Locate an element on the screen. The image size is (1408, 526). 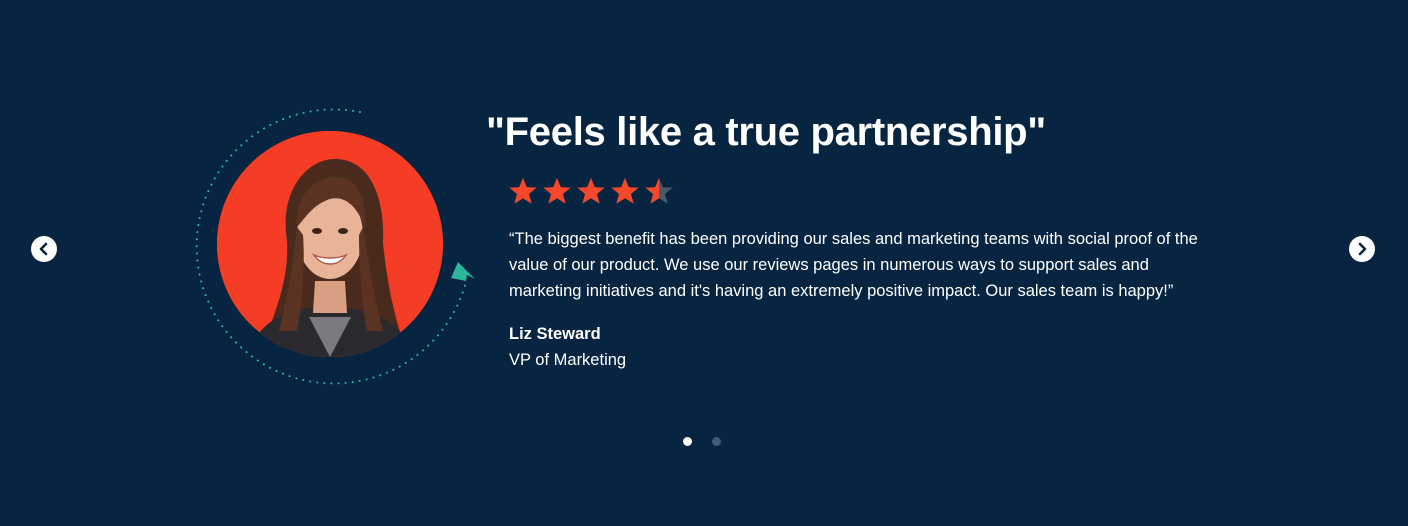
star-rating is located at coordinates (591, 191).